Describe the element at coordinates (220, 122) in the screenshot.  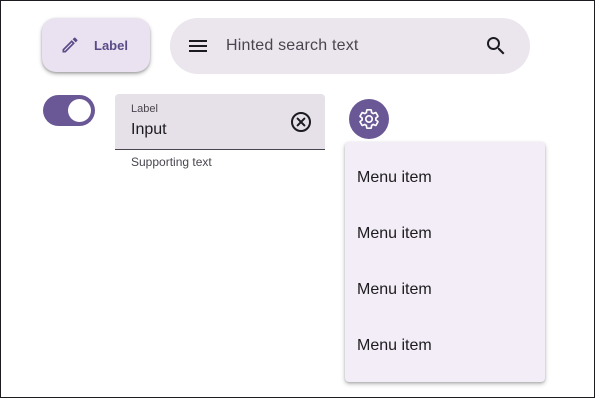
I see `text-field: Label Input` at that location.